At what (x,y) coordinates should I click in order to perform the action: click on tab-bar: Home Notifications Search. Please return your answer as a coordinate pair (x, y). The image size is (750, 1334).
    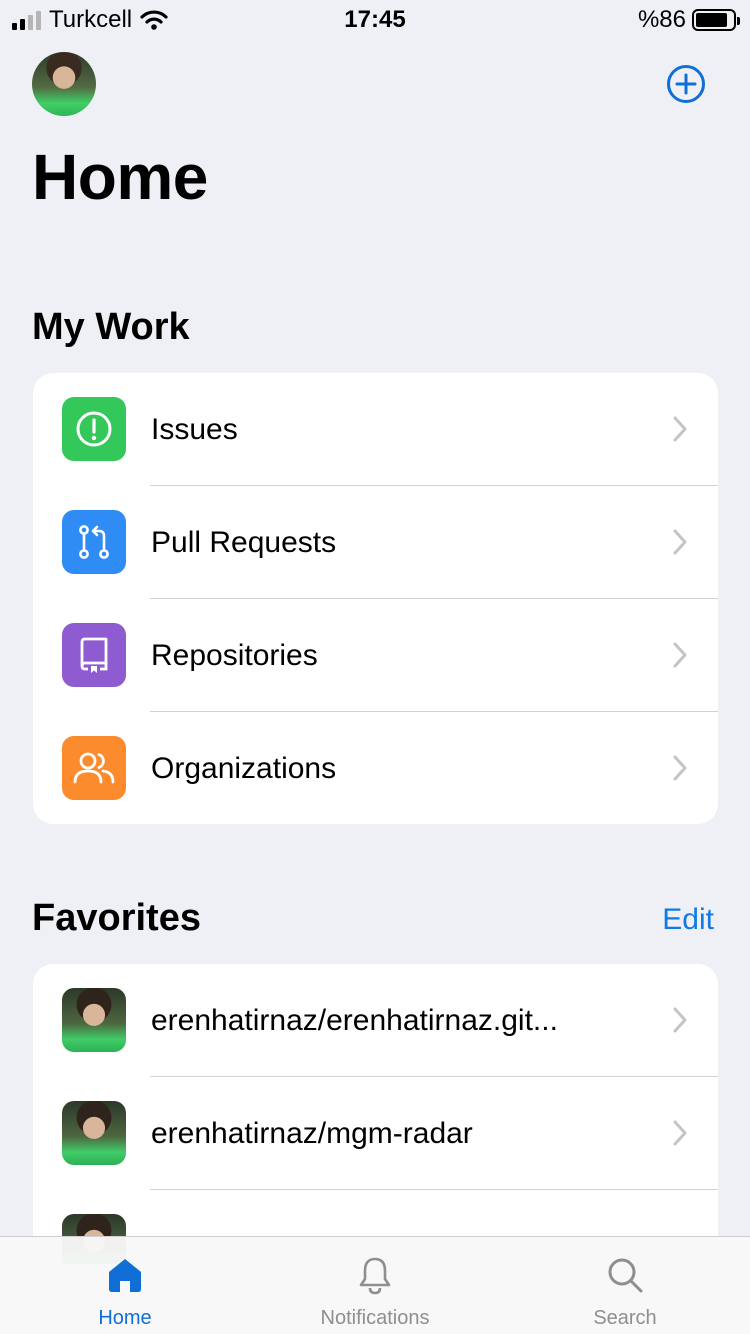
    Looking at the image, I should click on (375, 1285).